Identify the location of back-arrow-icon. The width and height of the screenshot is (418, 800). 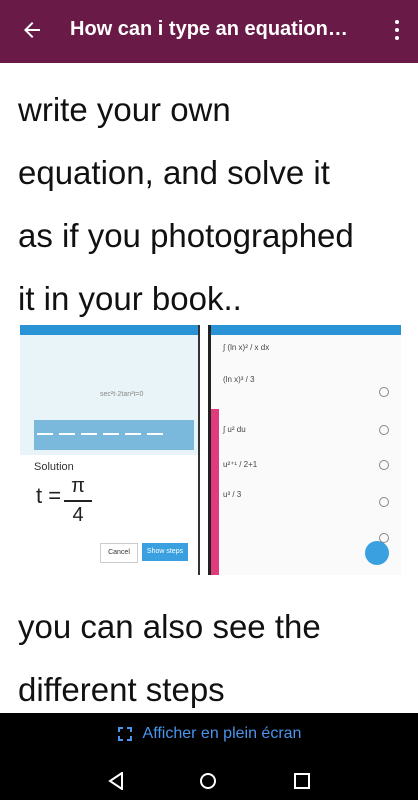
(32, 30).